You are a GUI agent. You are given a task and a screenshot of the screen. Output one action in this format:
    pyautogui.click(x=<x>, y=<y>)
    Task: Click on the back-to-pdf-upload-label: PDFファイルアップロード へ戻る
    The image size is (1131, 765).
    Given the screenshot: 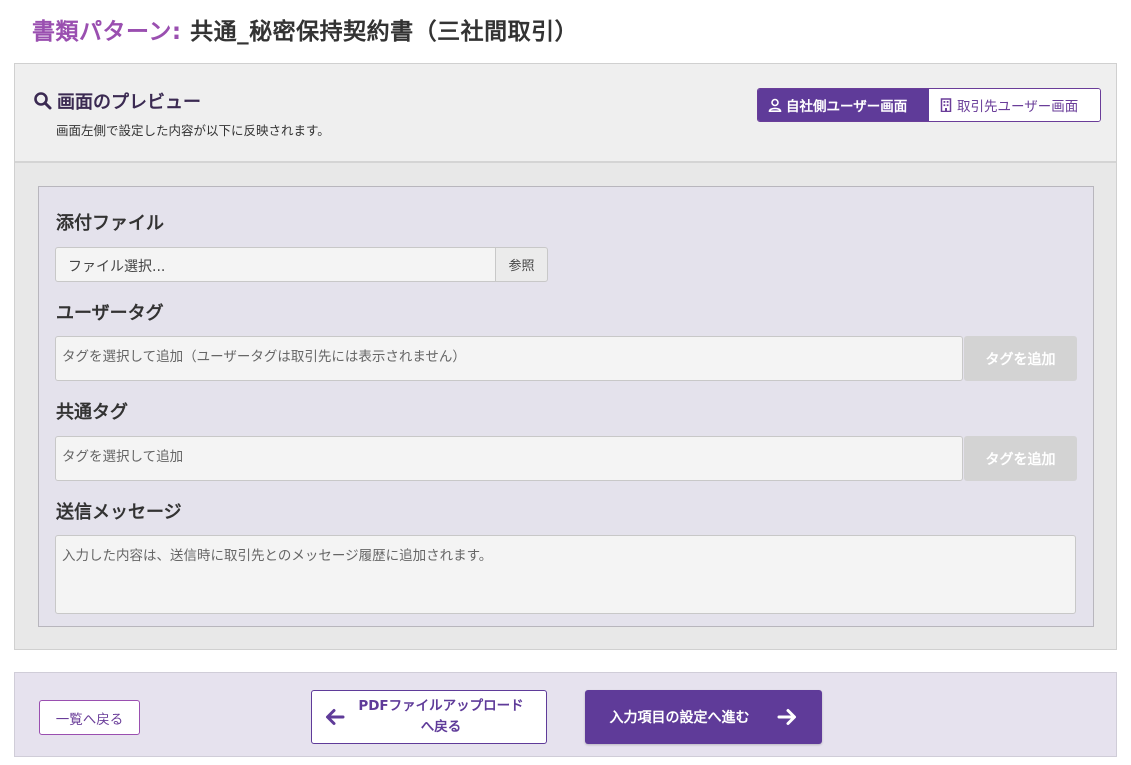 What is the action you would take?
    pyautogui.click(x=446, y=717)
    